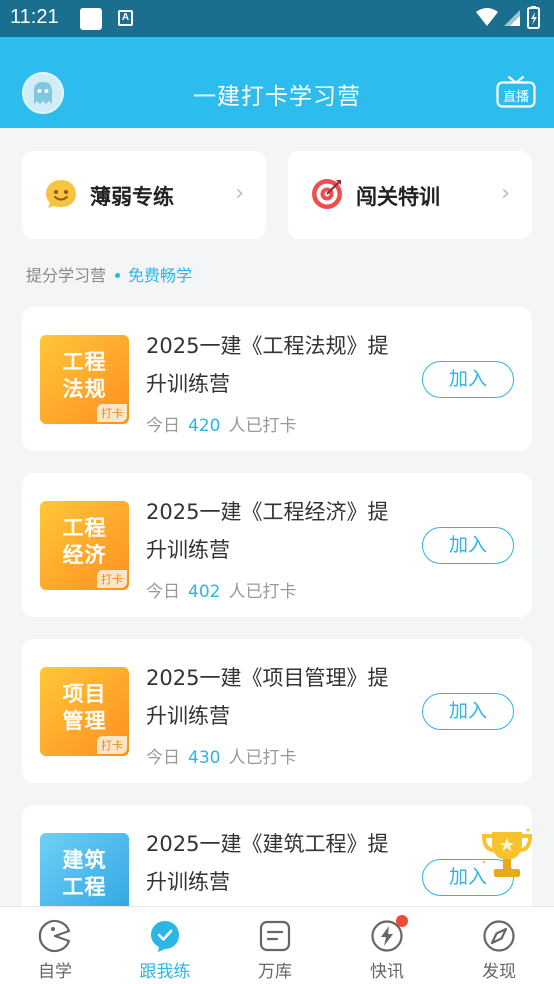 The width and height of the screenshot is (554, 984). I want to click on nav-label: 跟我练, so click(165, 972).